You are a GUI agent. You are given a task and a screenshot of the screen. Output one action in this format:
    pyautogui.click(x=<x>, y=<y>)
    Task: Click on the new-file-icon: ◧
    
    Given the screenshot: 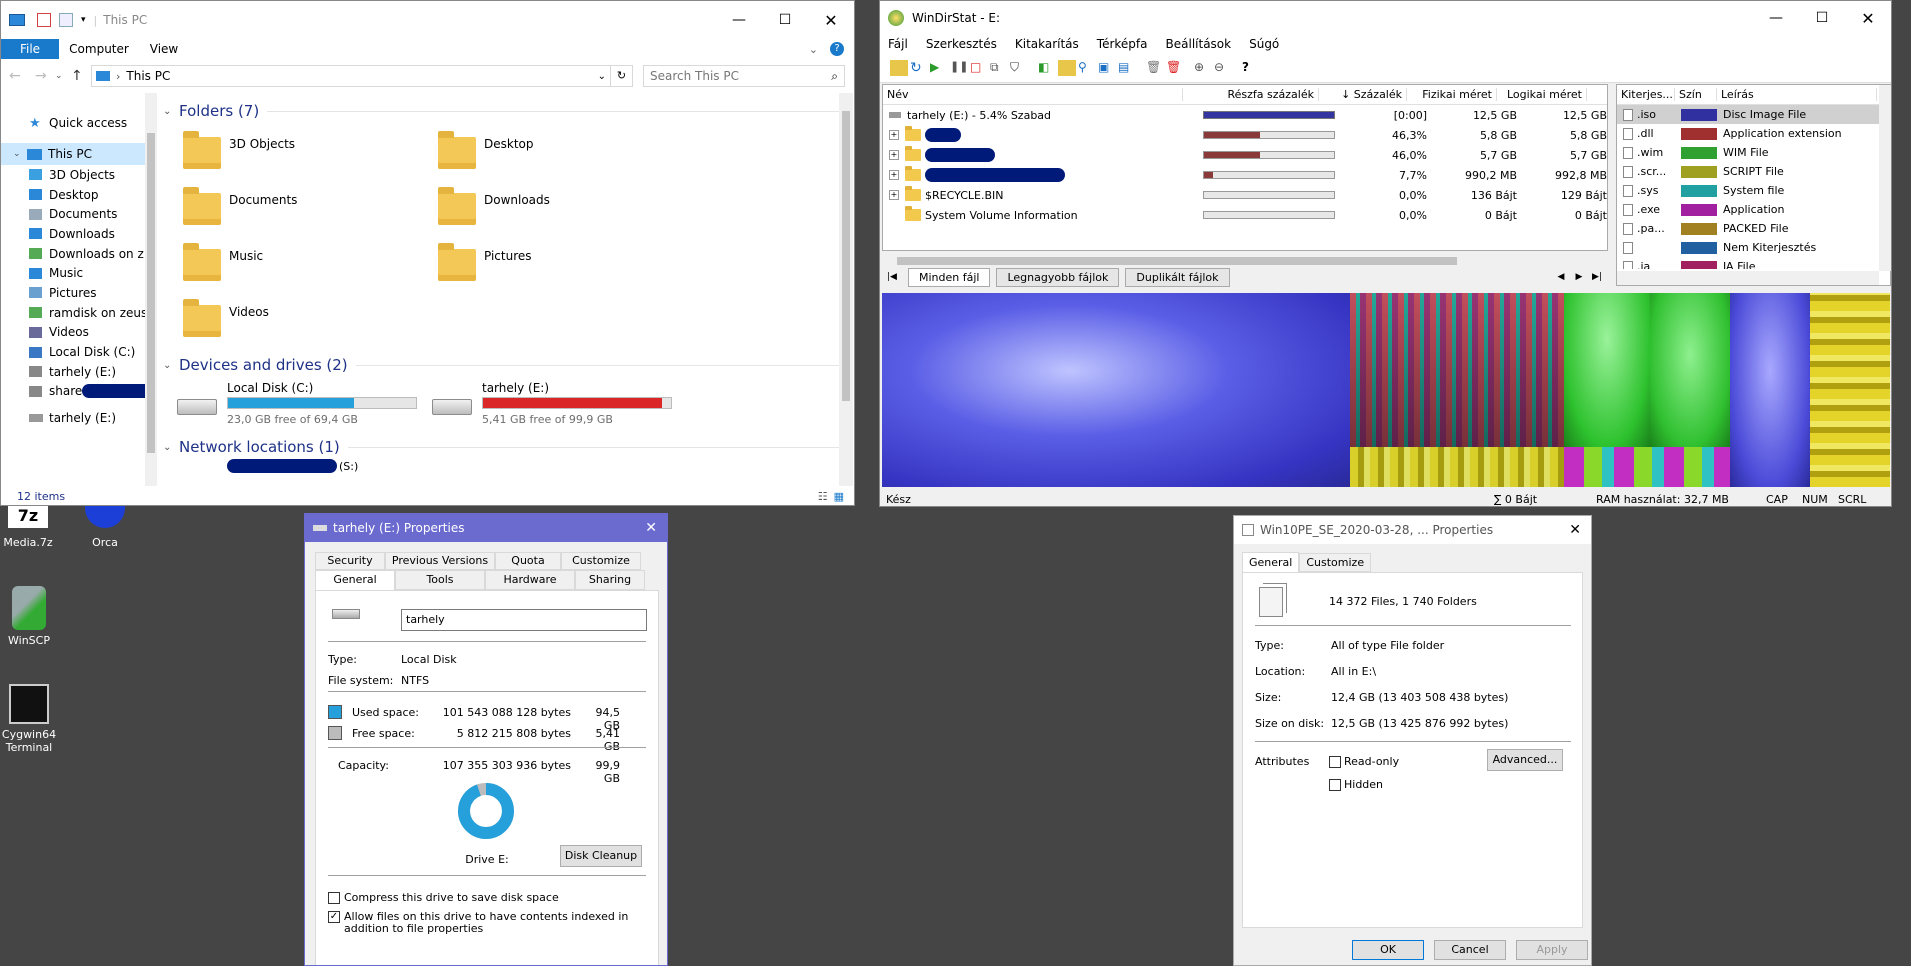 What is the action you would take?
    pyautogui.click(x=1047, y=68)
    